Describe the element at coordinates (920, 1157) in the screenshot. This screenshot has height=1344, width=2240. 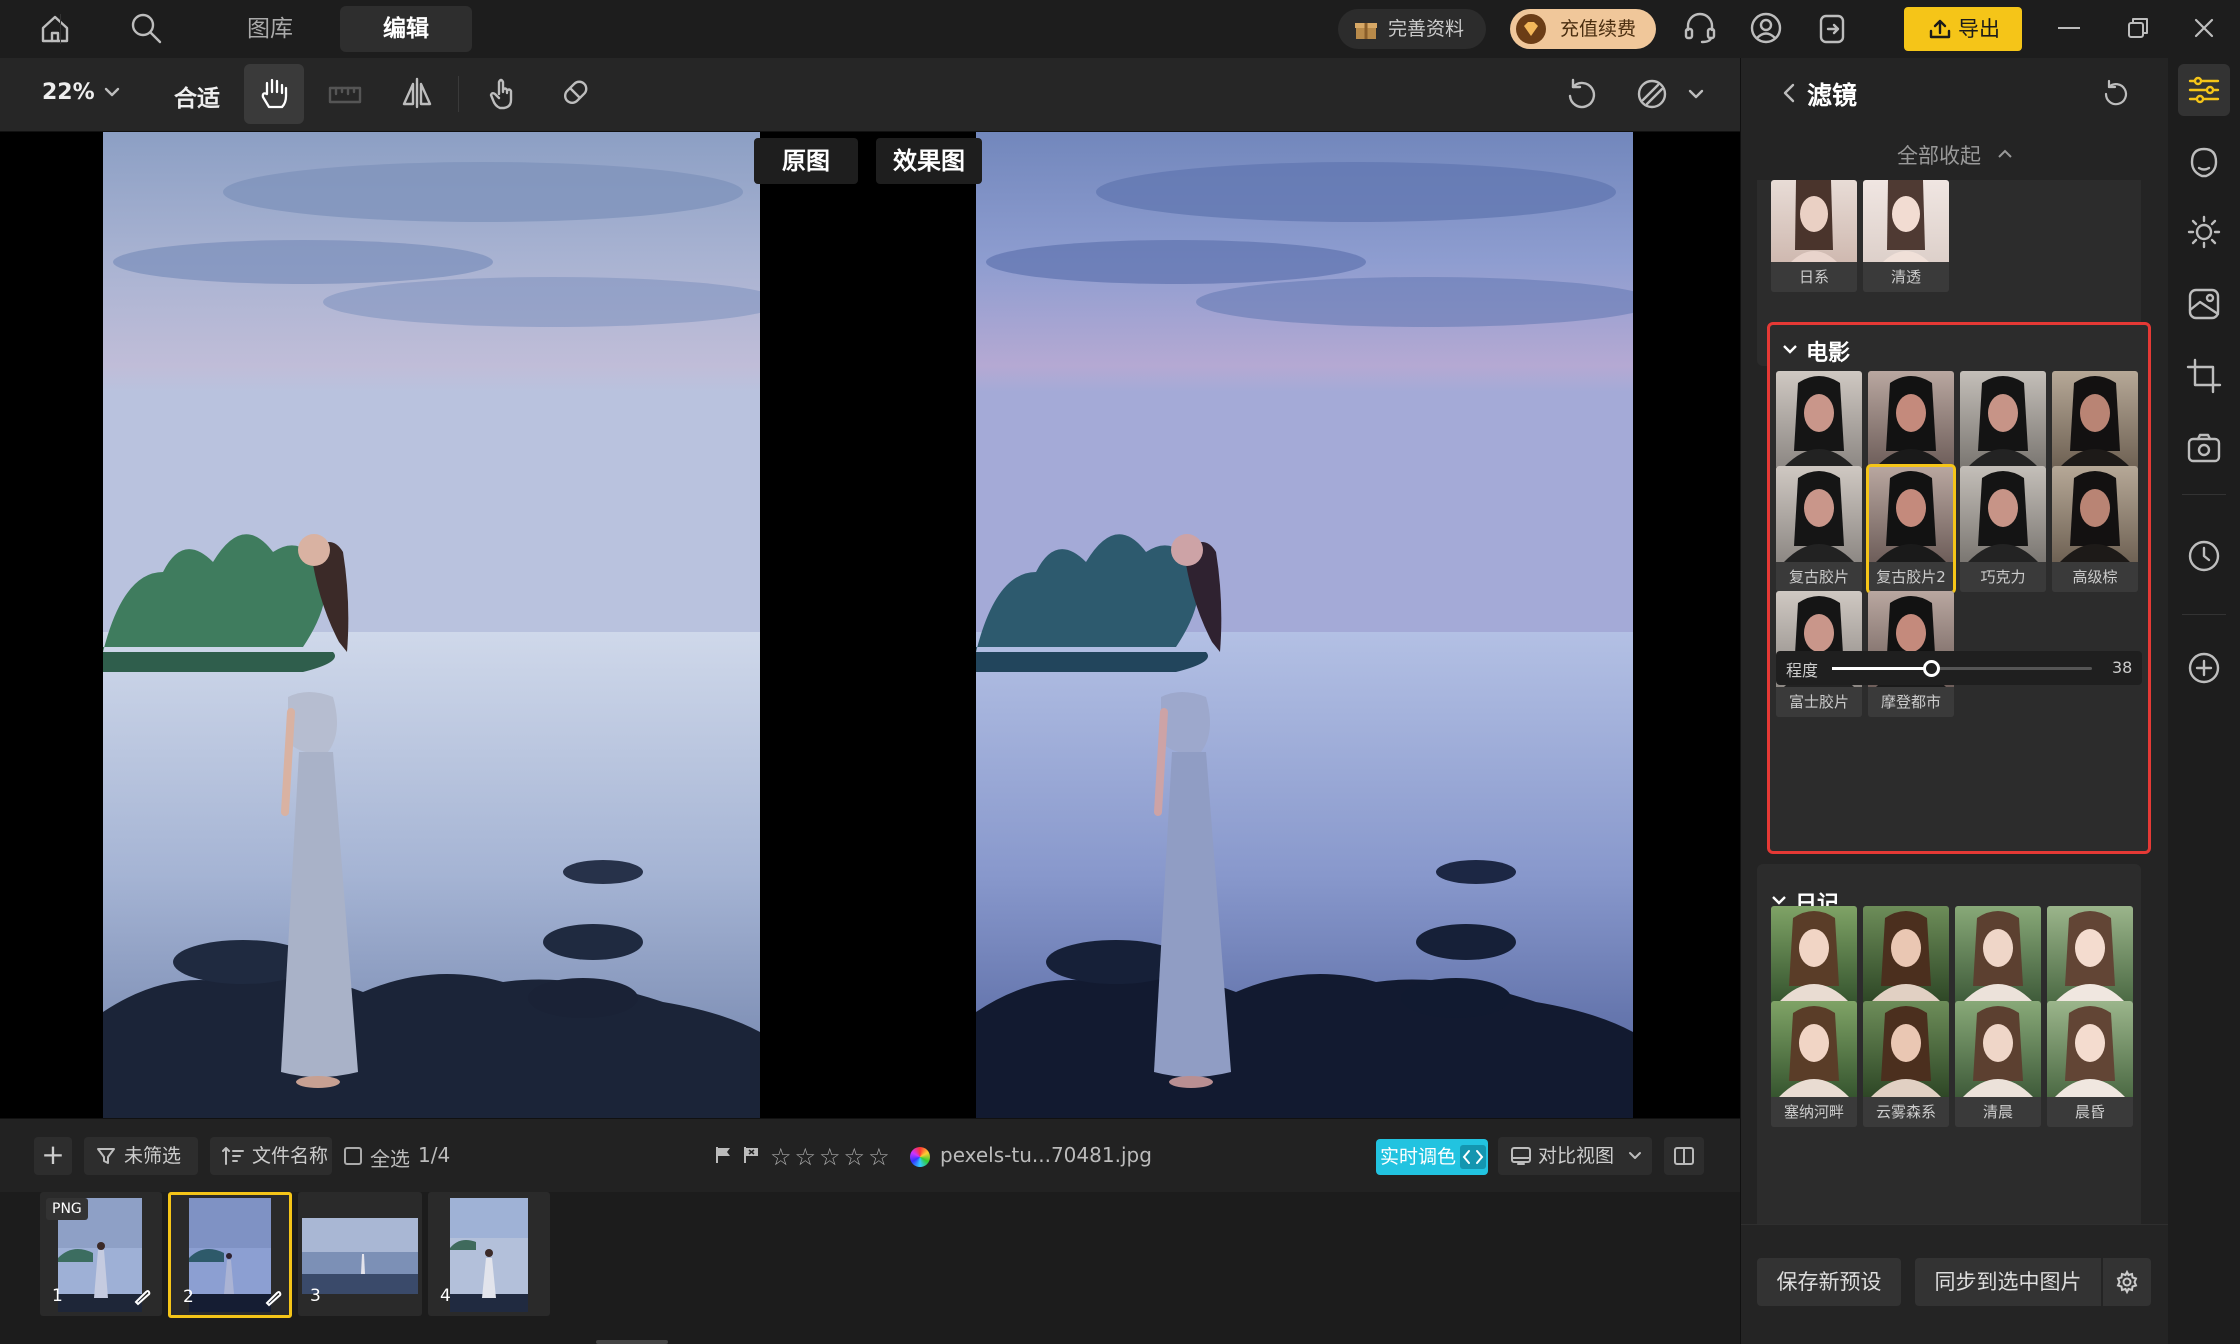
I see `color-label-icon` at that location.